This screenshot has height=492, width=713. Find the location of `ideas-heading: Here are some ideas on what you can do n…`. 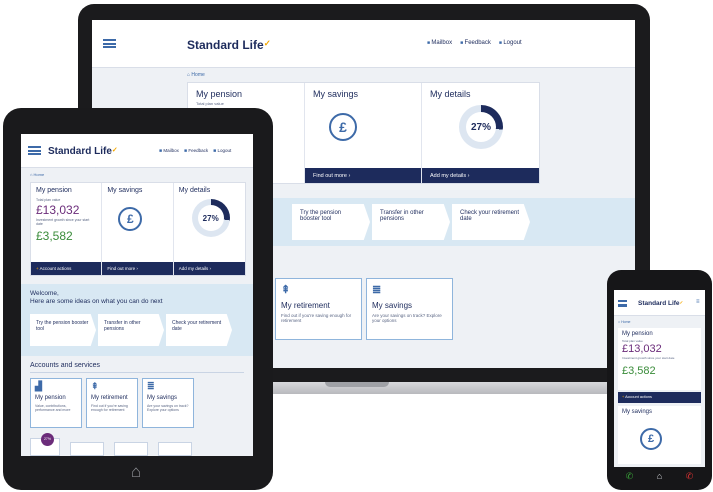

ideas-heading: Here are some ideas on what you can do n… is located at coordinates (96, 301).